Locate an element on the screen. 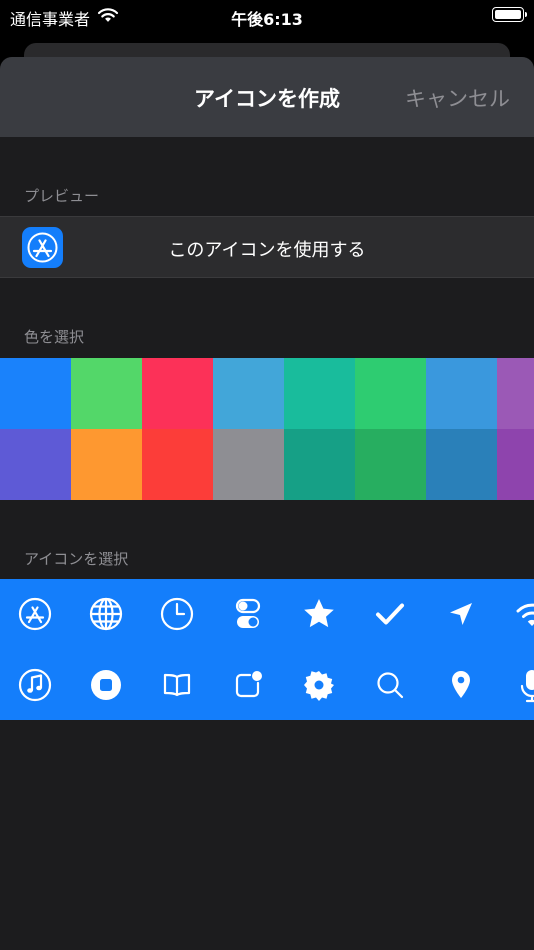  book-icon is located at coordinates (177, 685).